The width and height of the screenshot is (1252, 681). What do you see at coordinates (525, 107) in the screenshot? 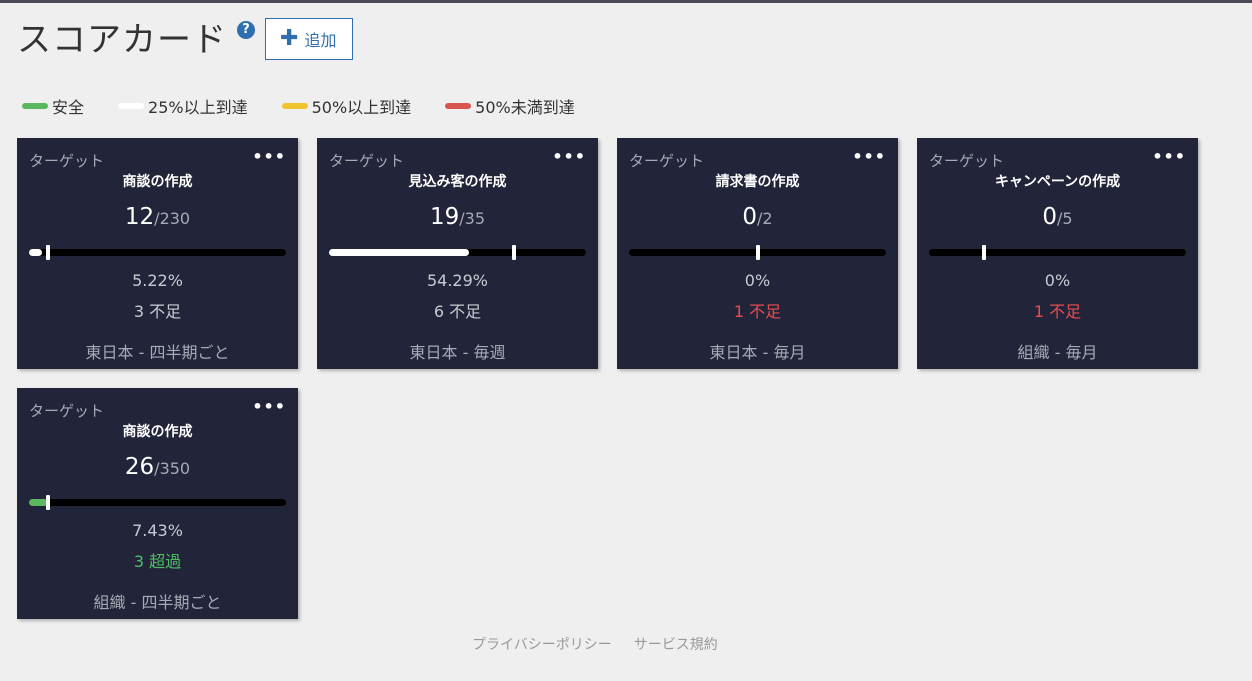
I see `legend-label: 50%未満到達` at bounding box center [525, 107].